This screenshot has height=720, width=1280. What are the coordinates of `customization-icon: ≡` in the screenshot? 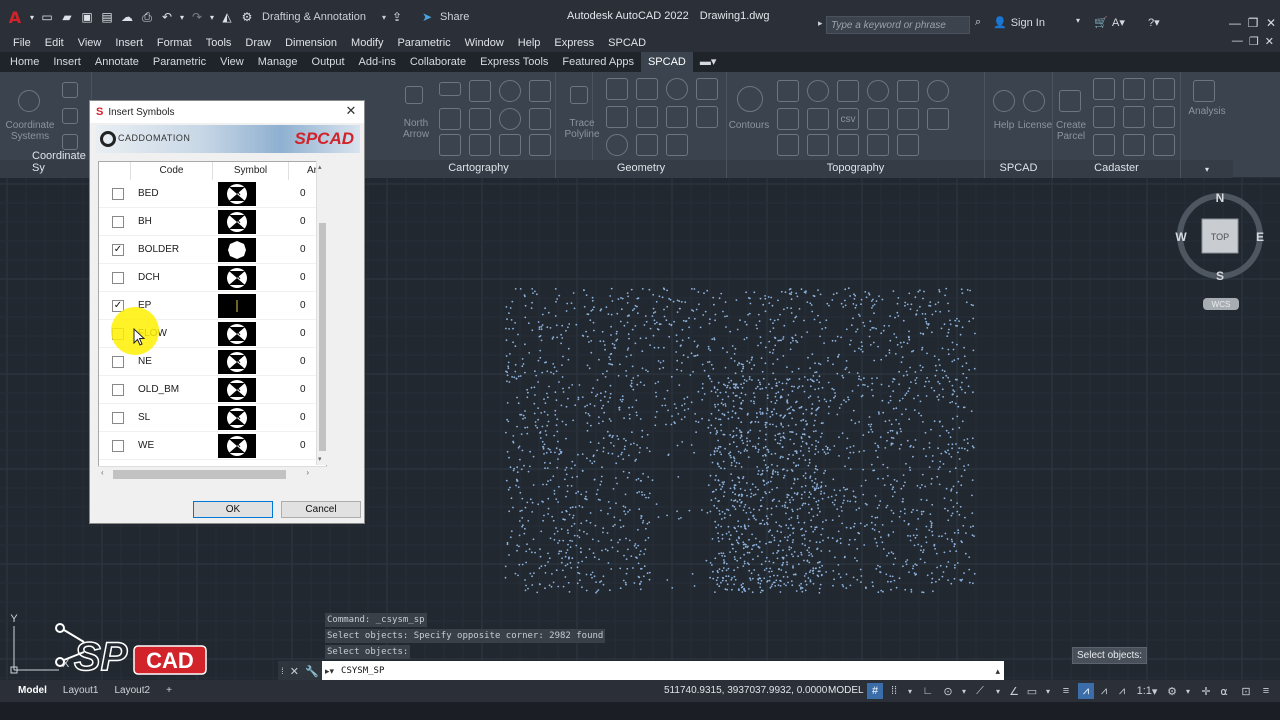 It's located at (1266, 691).